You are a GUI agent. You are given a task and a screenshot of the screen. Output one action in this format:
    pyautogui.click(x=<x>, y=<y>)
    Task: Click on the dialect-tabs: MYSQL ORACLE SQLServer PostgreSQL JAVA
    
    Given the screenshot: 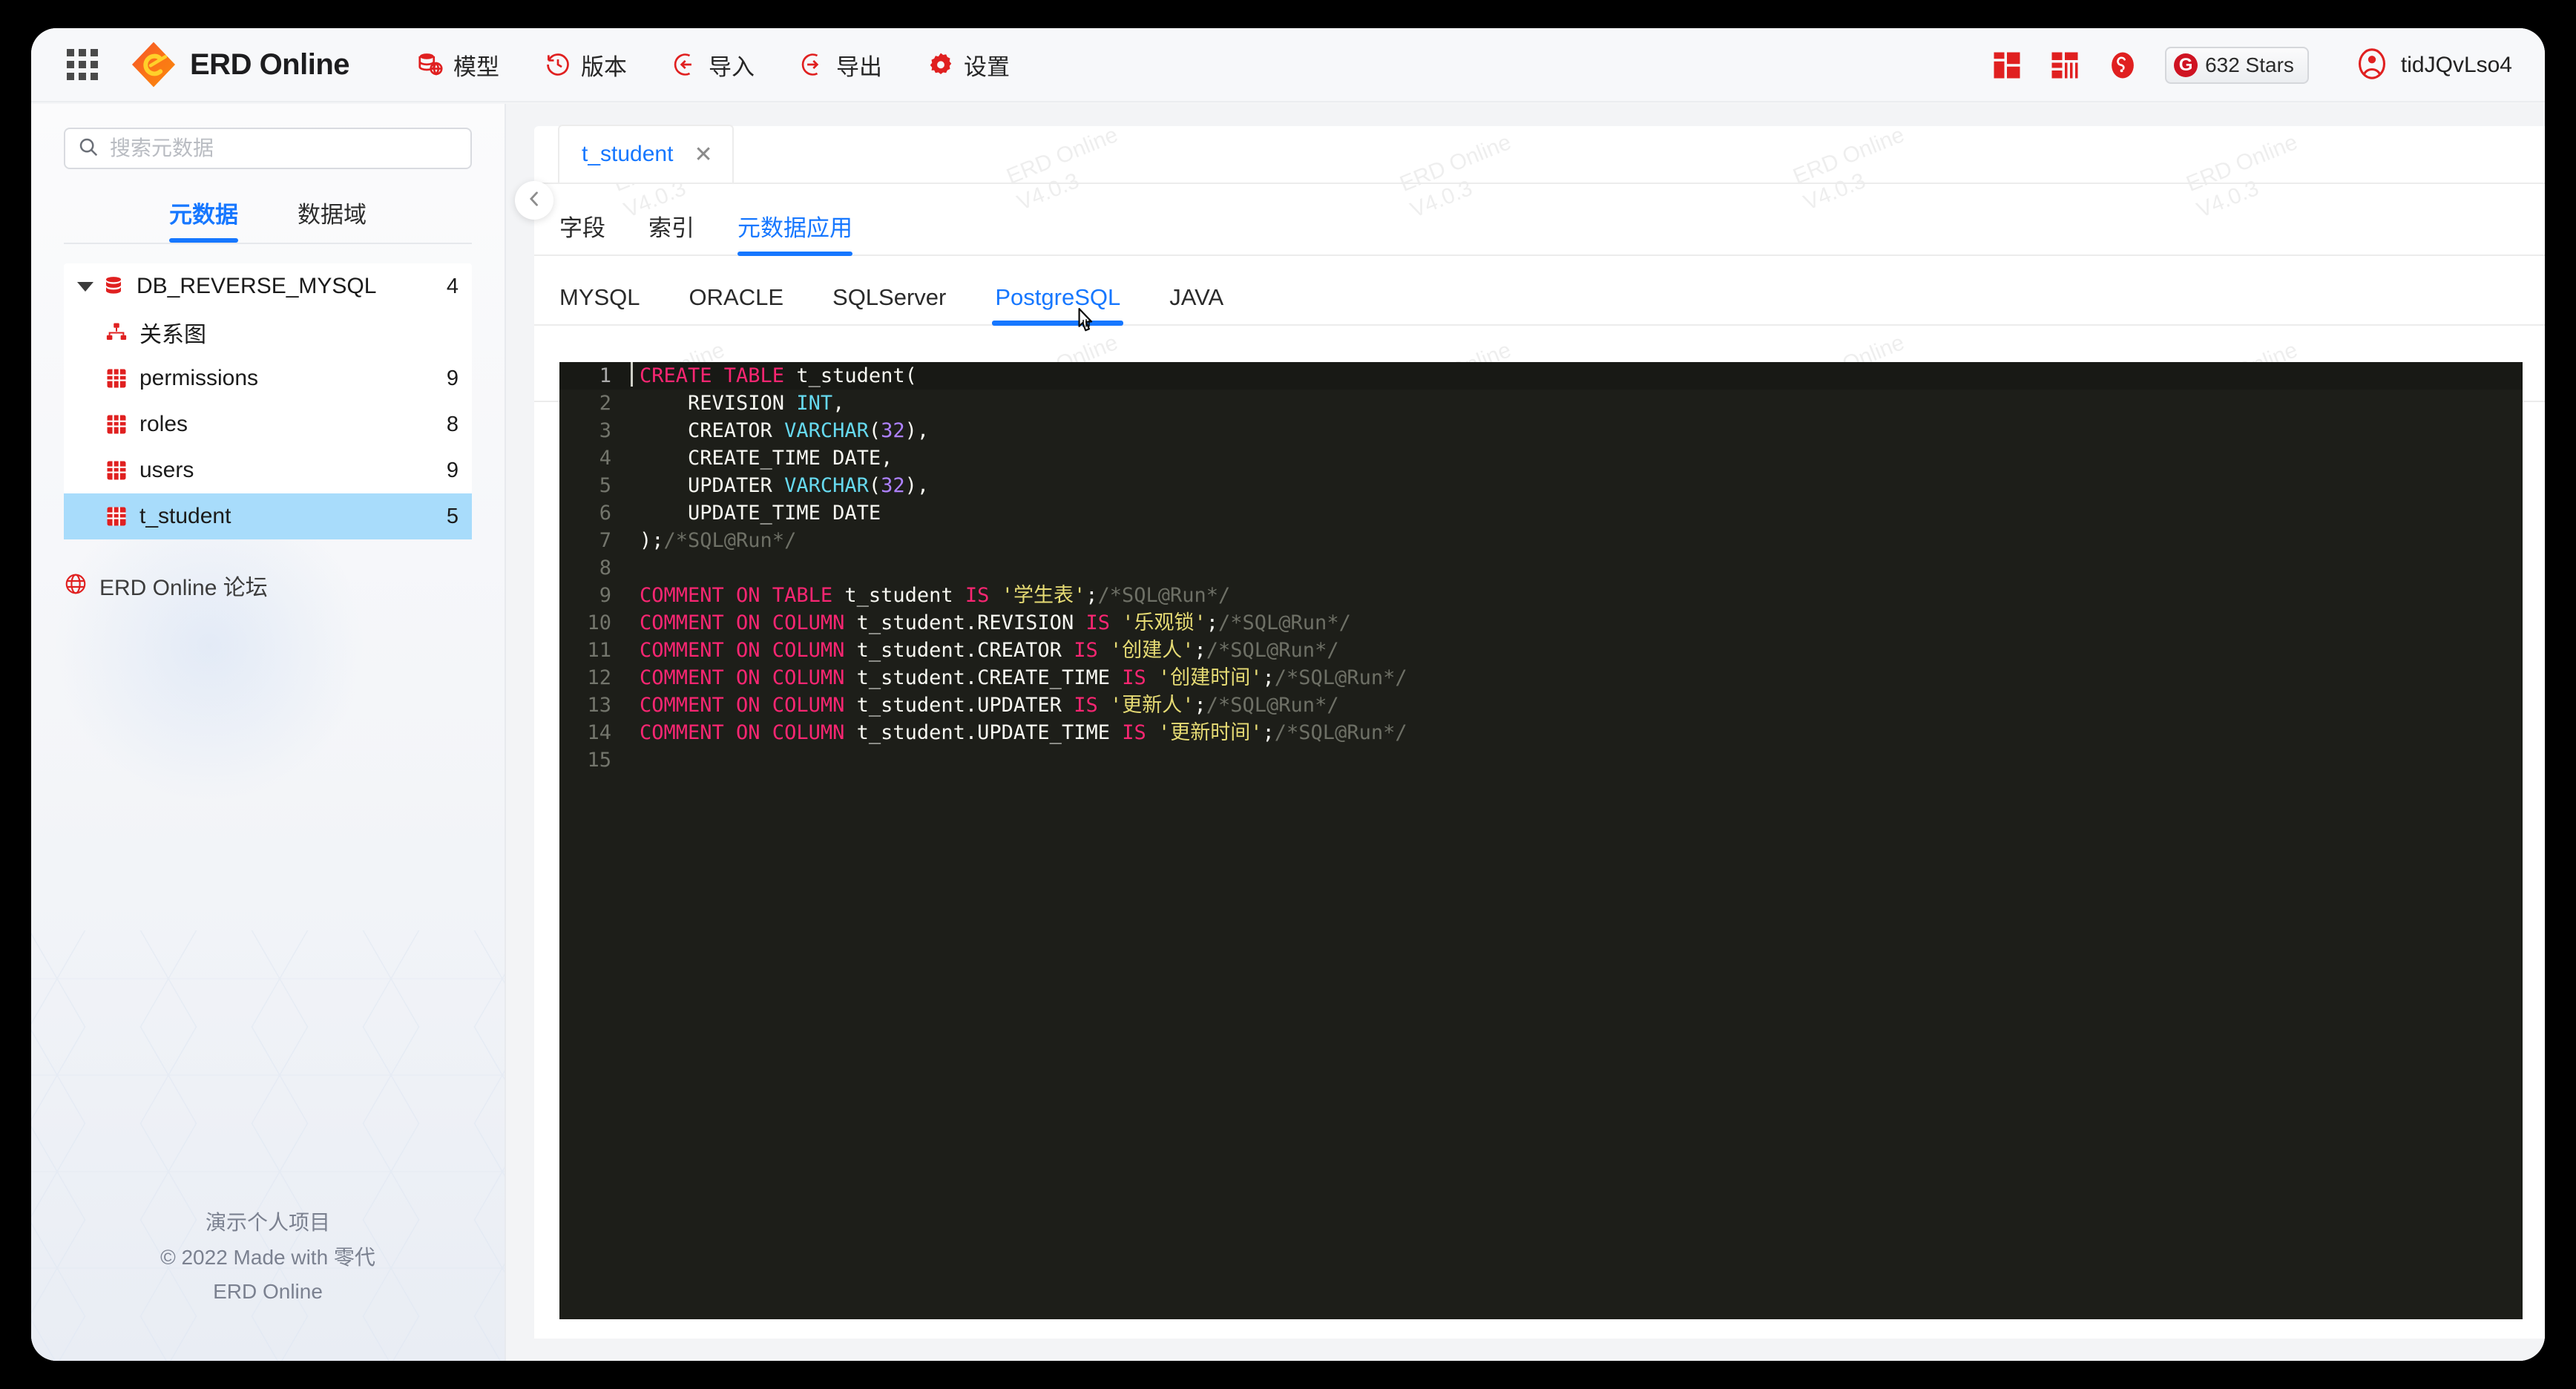 What is the action you would take?
    pyautogui.click(x=1539, y=294)
    